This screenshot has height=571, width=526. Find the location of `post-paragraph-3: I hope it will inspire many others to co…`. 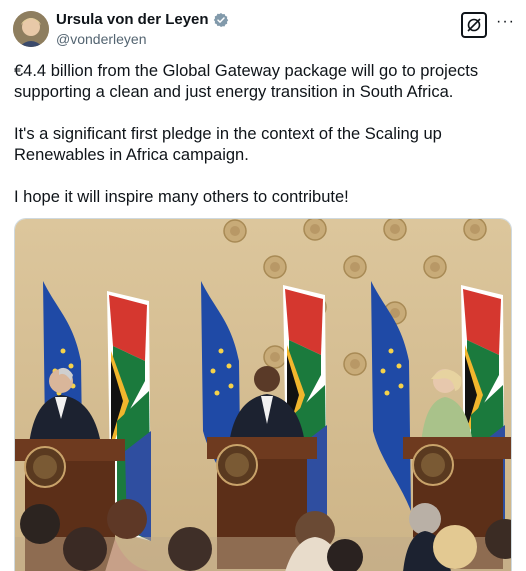

post-paragraph-3: I hope it will inspire many others to co… is located at coordinates (181, 197).